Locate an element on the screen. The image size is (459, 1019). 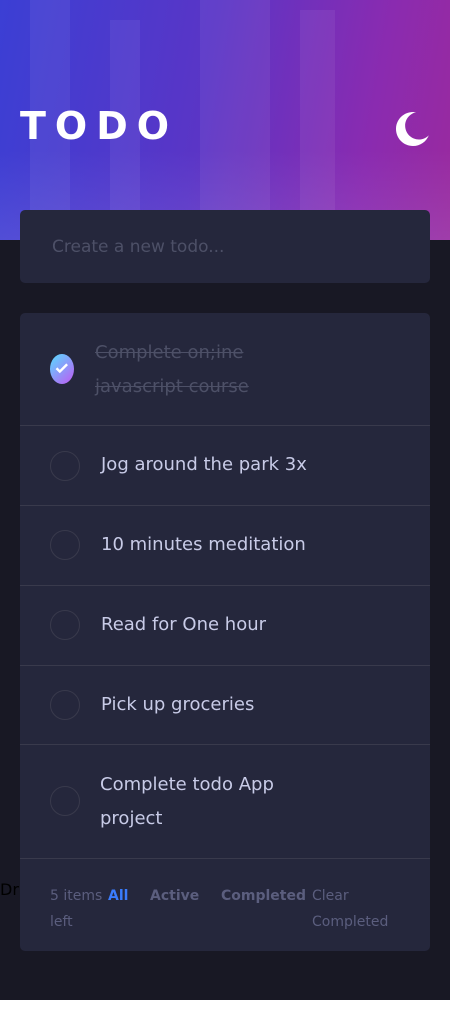
todo-text: 10 minutes meditation is located at coordinates (203, 545).